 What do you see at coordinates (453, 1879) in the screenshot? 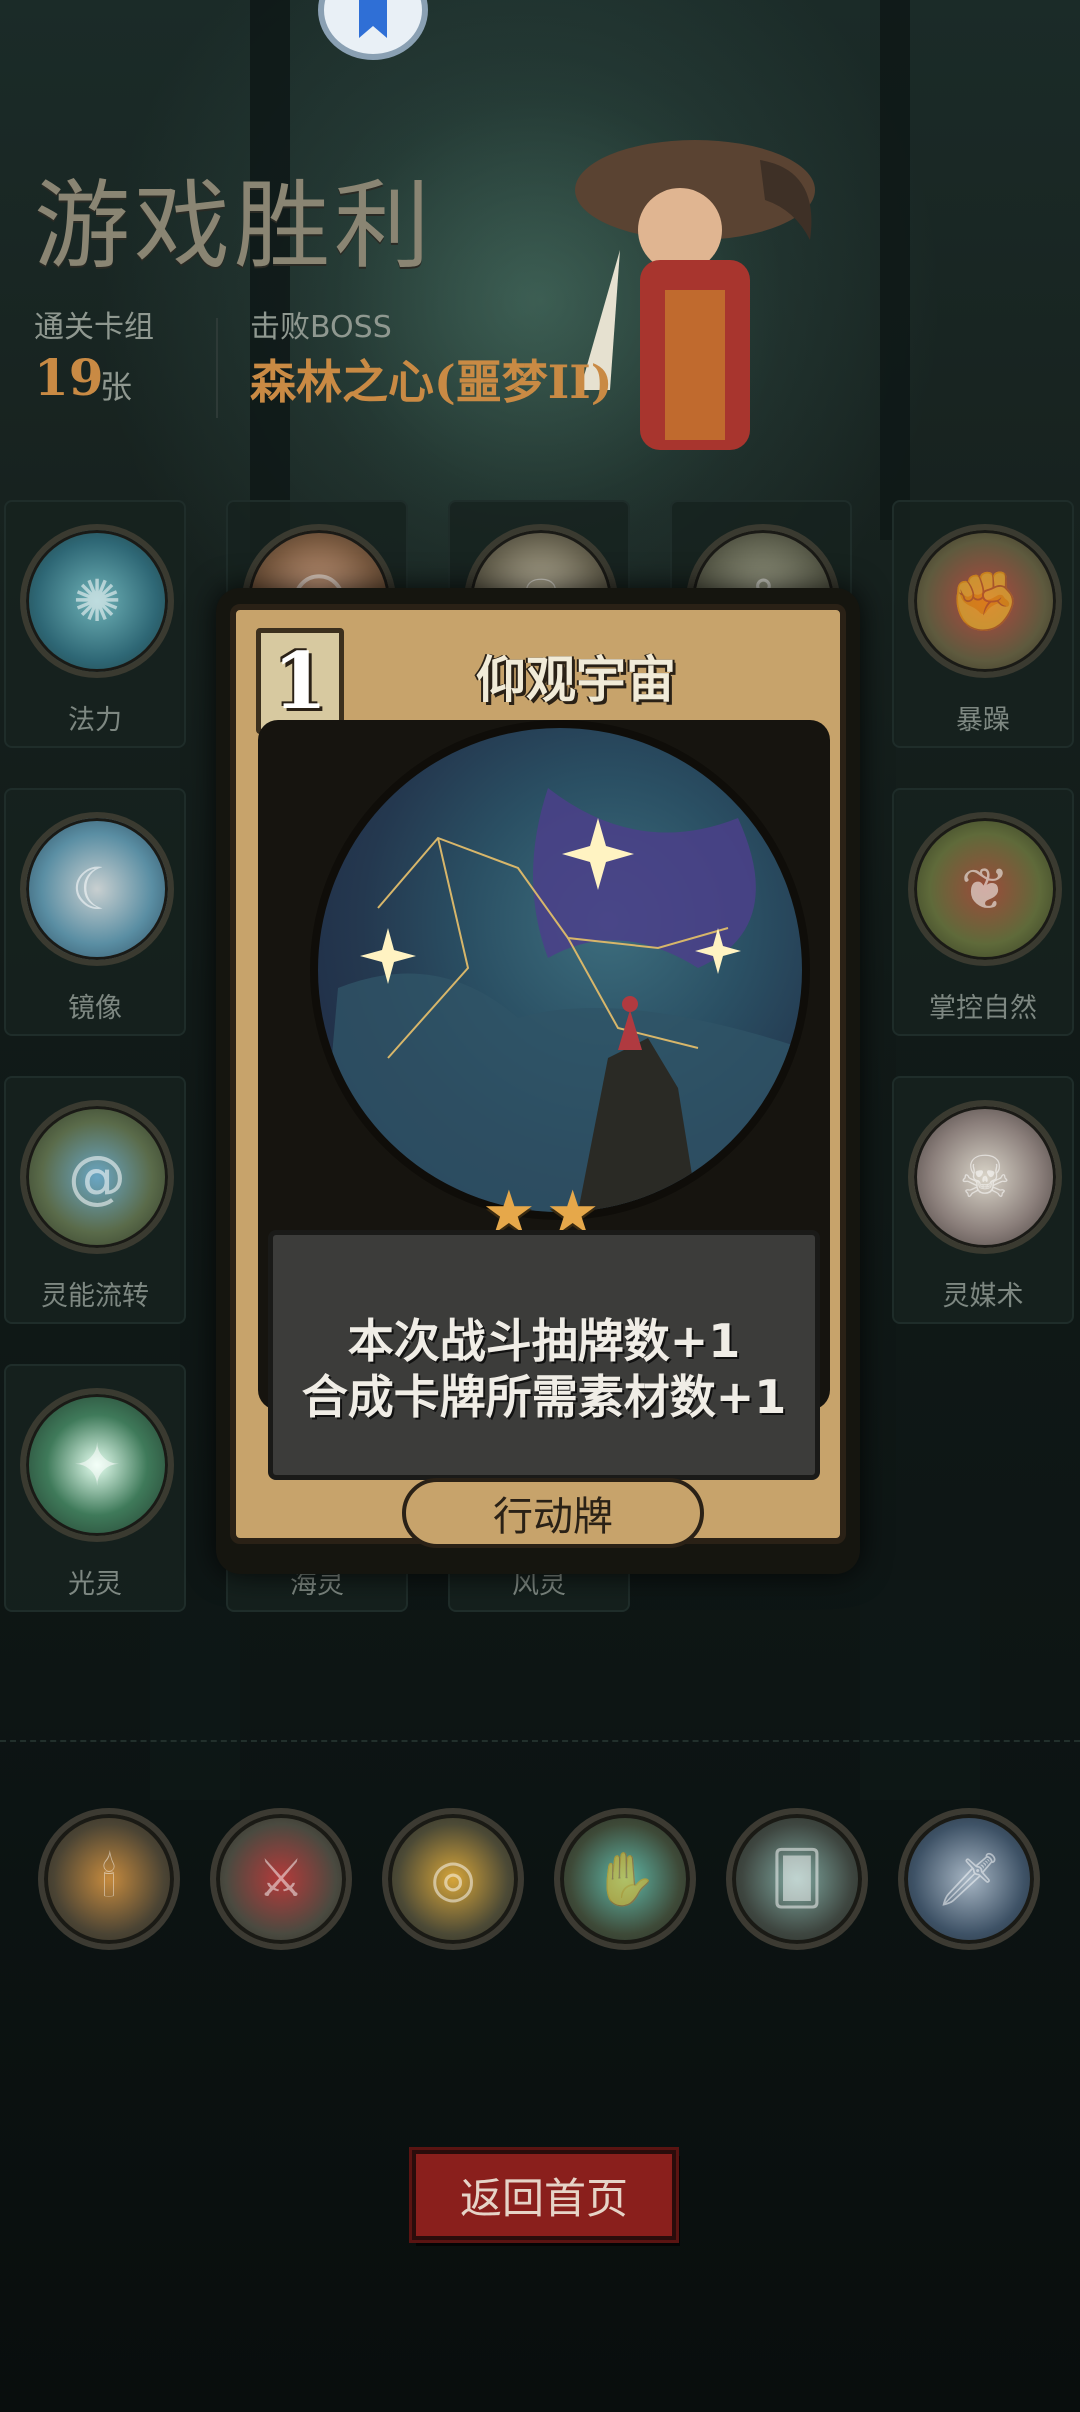
I see `gold-coins-hand-icon: ◎` at bounding box center [453, 1879].